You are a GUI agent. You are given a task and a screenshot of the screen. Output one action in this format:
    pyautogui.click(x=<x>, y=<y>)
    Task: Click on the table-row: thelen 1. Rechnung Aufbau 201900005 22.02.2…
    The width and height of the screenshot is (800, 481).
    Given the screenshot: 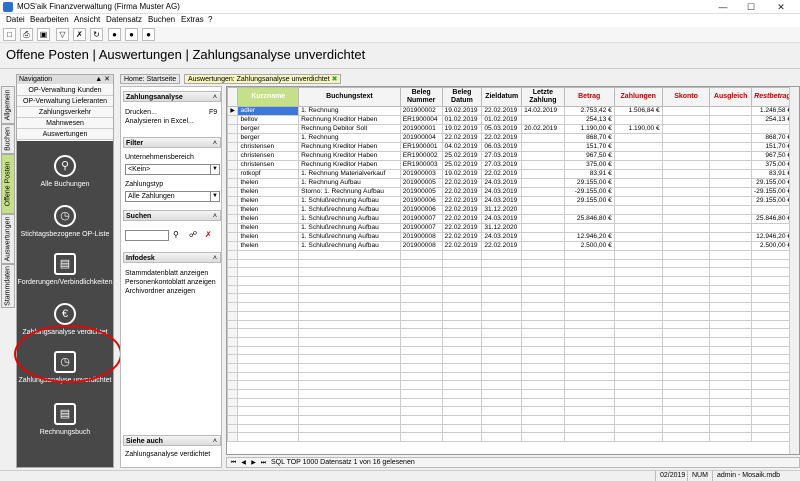 What is the action you would take?
    pyautogui.click(x=513, y=183)
    